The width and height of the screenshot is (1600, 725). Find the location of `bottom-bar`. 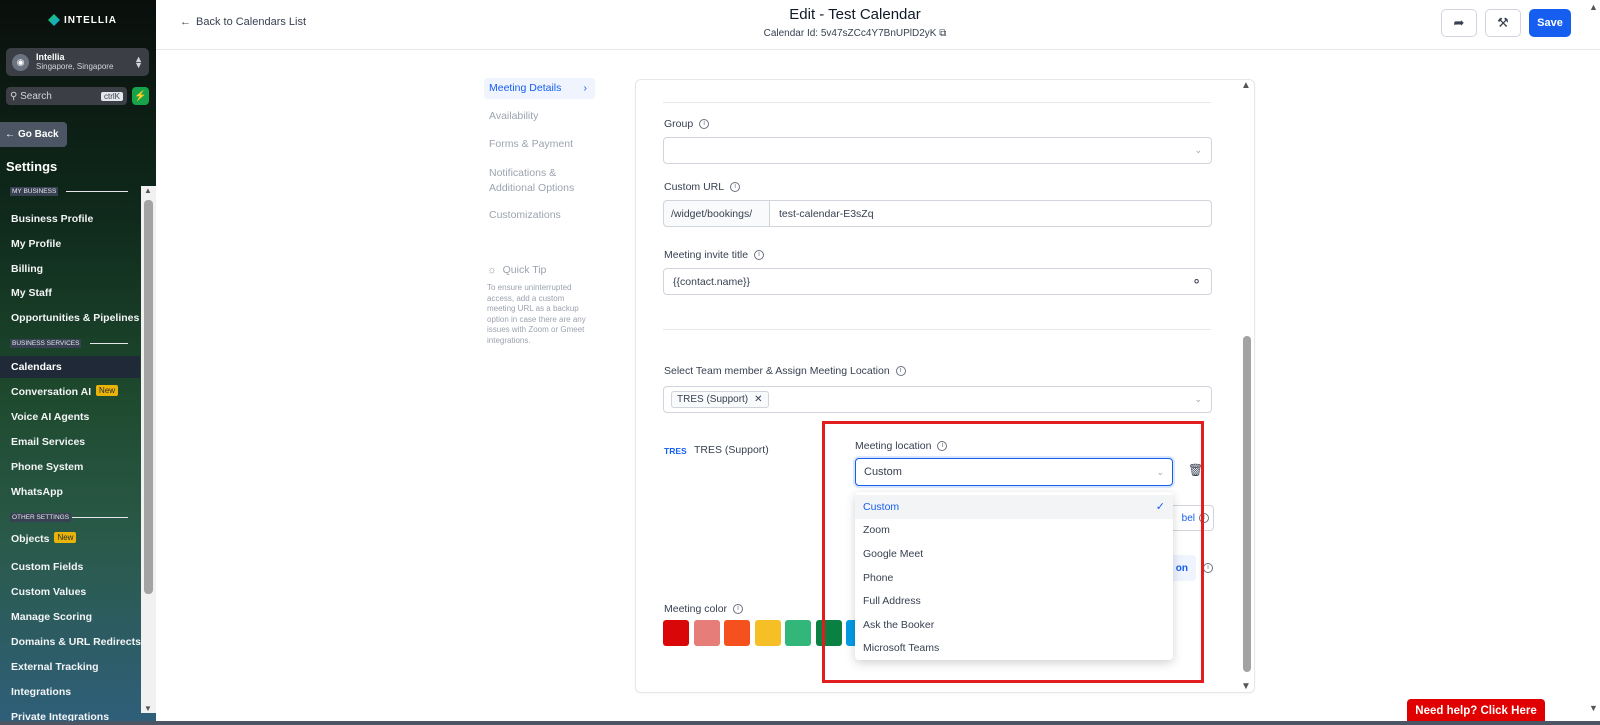

bottom-bar is located at coordinates (800, 723).